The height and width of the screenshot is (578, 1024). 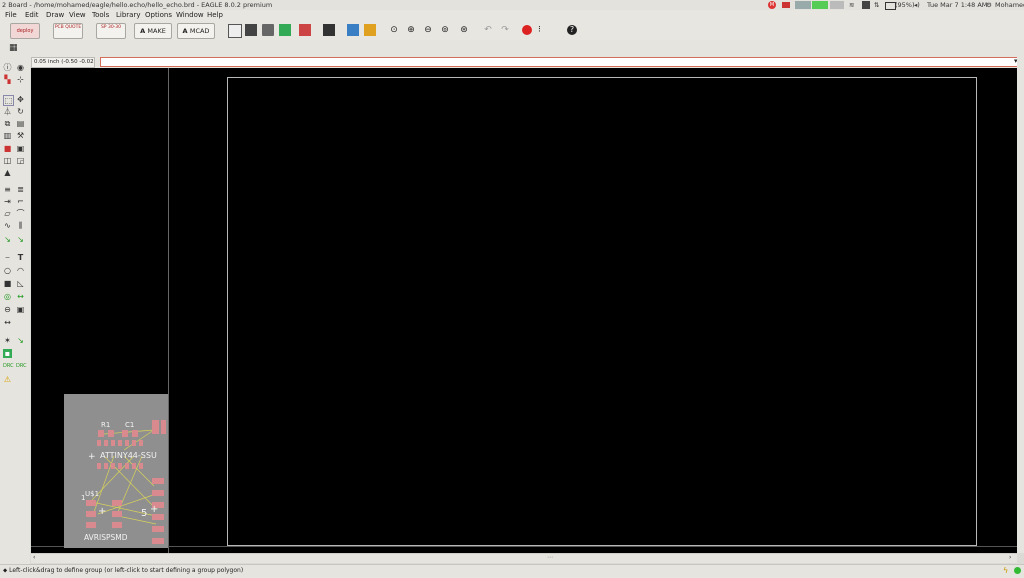 What do you see at coordinates (190, 15) in the screenshot?
I see `menu-window: Window` at bounding box center [190, 15].